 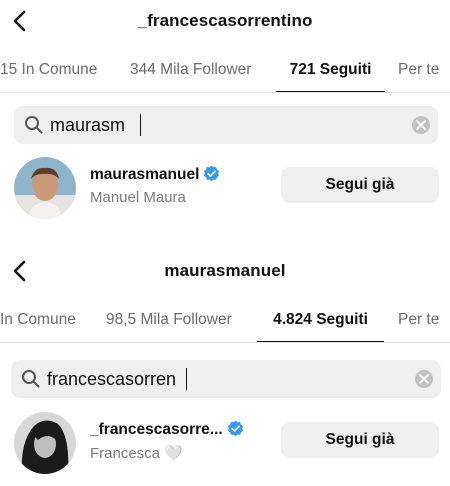 I want to click on header: maurasmanuel, so click(x=225, y=272).